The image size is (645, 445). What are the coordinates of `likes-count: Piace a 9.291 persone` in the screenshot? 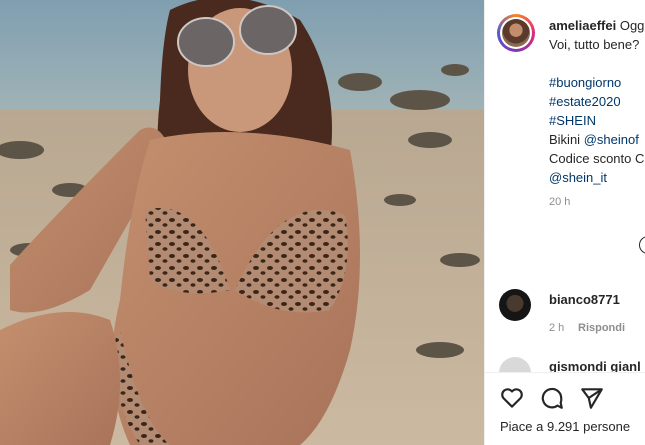 It's located at (565, 426).